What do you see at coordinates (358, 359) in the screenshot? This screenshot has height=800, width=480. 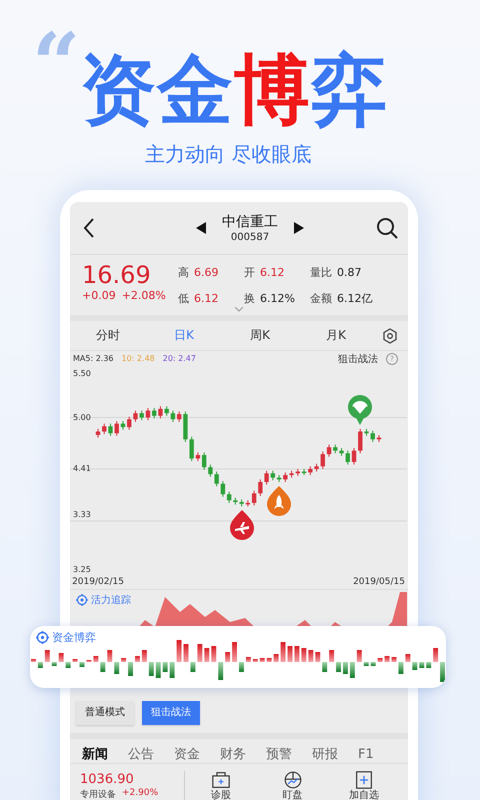 I see `strategy-label: 狙击战法` at bounding box center [358, 359].